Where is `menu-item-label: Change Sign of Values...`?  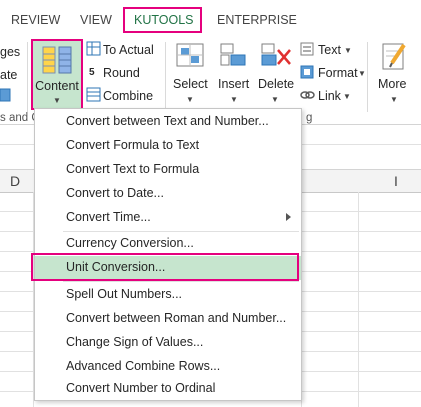
menu-item-label: Change Sign of Values... is located at coordinates (135, 342).